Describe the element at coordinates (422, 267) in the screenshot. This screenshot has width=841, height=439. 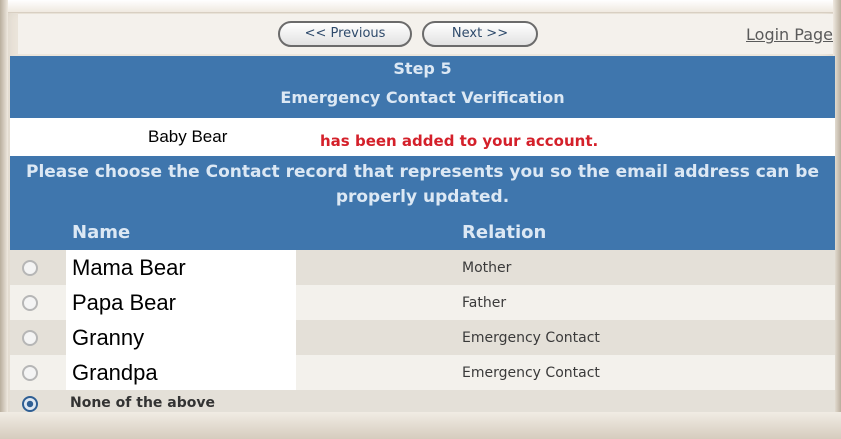
I see `table-row: Mama Bear Mother` at that location.